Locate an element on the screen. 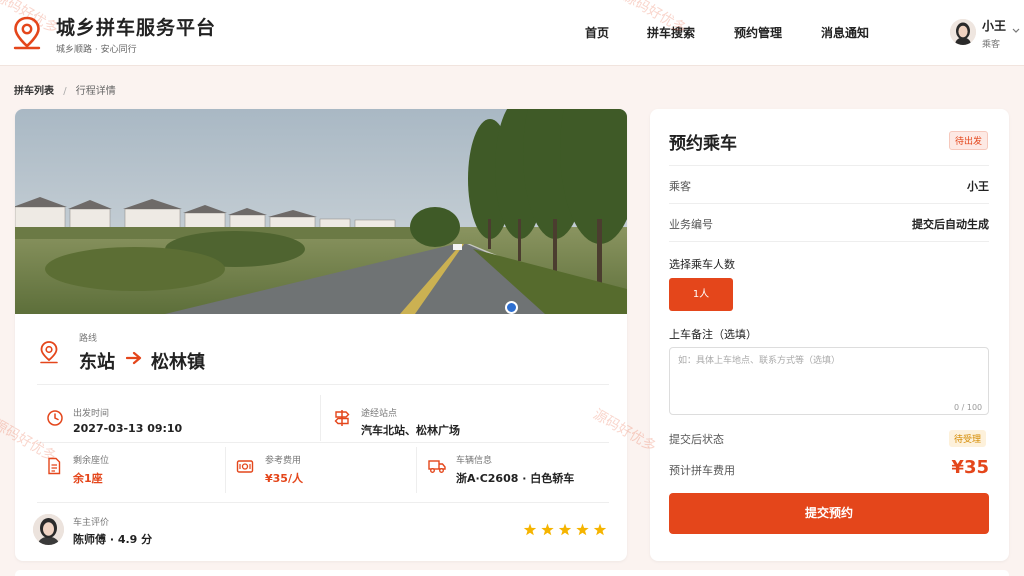 The width and height of the screenshot is (1024, 576). truck-icon is located at coordinates (437, 466).